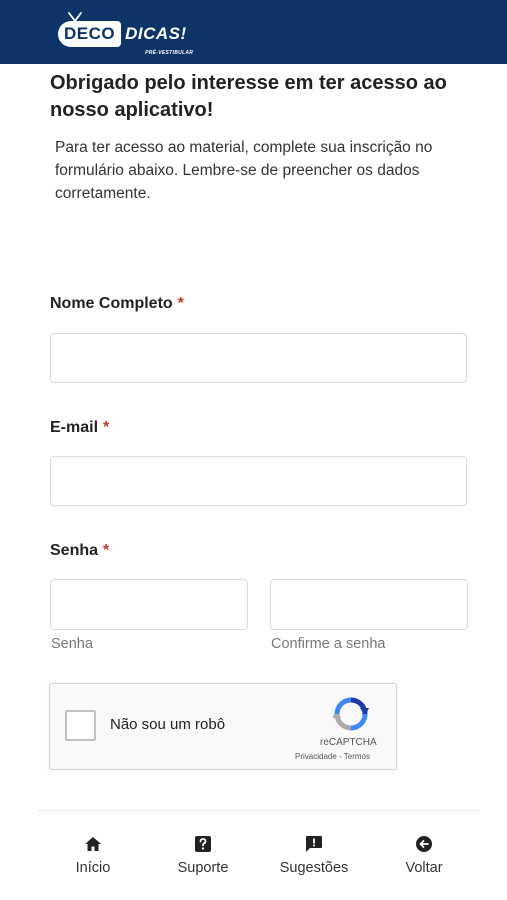 Image resolution: width=507 pixels, height=900 pixels. Describe the element at coordinates (203, 844) in the screenshot. I see `help-icon` at that location.